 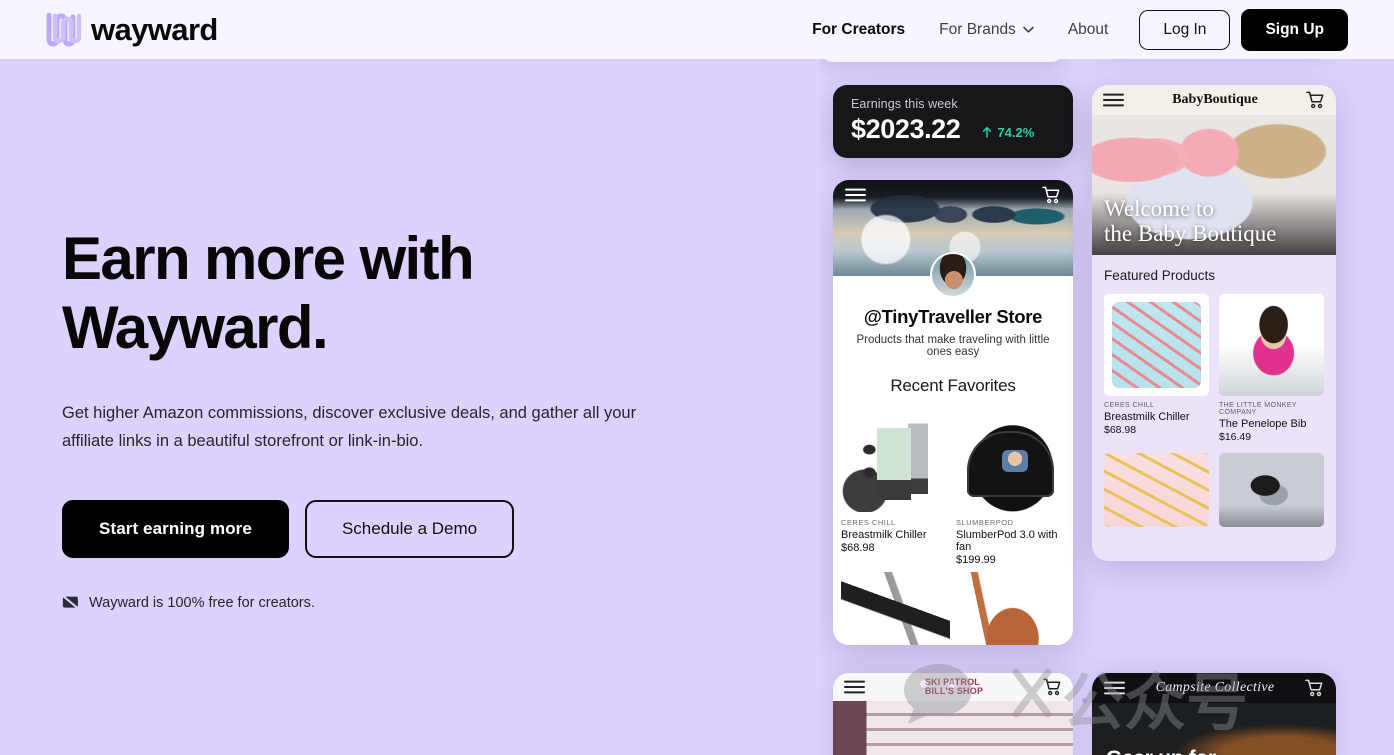 What do you see at coordinates (976, 560) in the screenshot?
I see `product-price: $199.99` at bounding box center [976, 560].